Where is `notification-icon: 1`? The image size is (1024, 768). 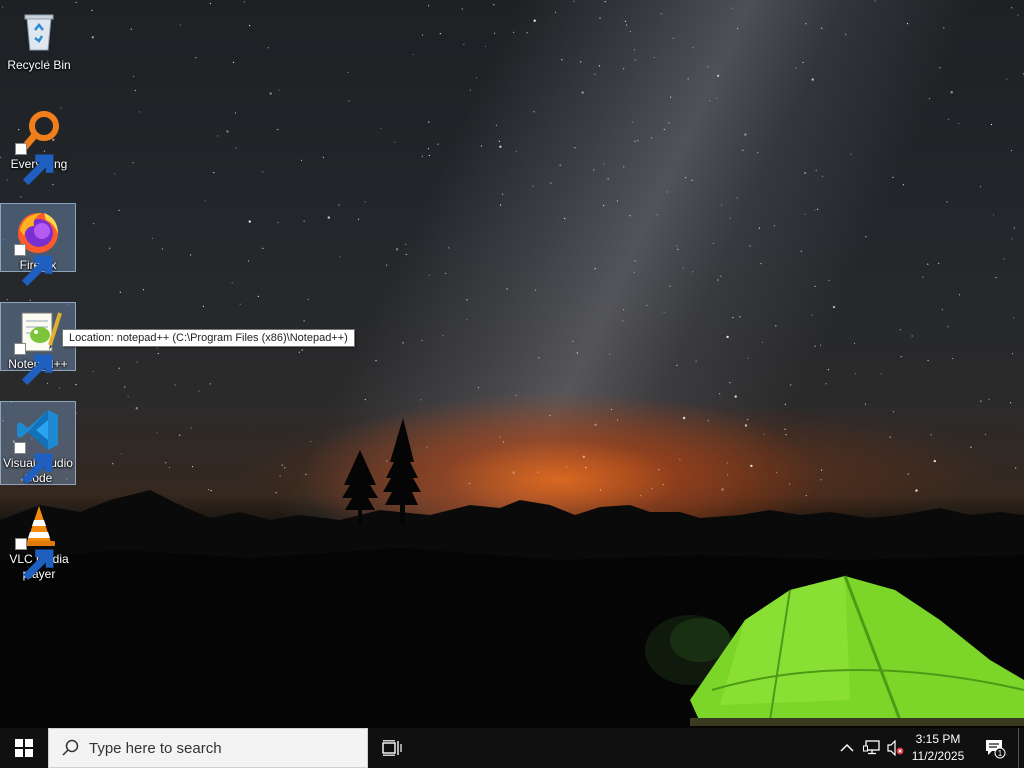 notification-icon: 1 is located at coordinates (996, 749).